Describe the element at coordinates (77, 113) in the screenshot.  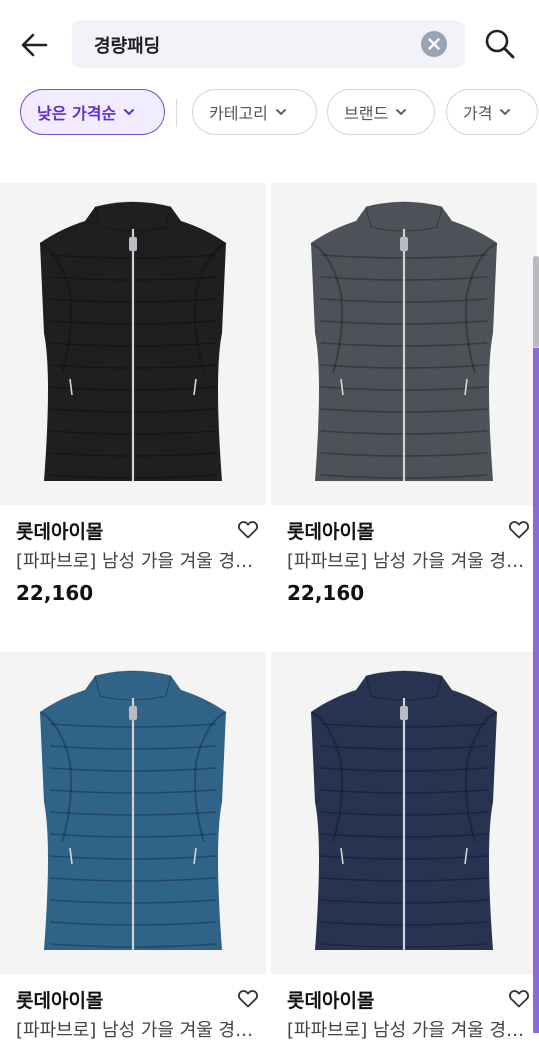
I see `chip-label: 낮은 가격순` at that location.